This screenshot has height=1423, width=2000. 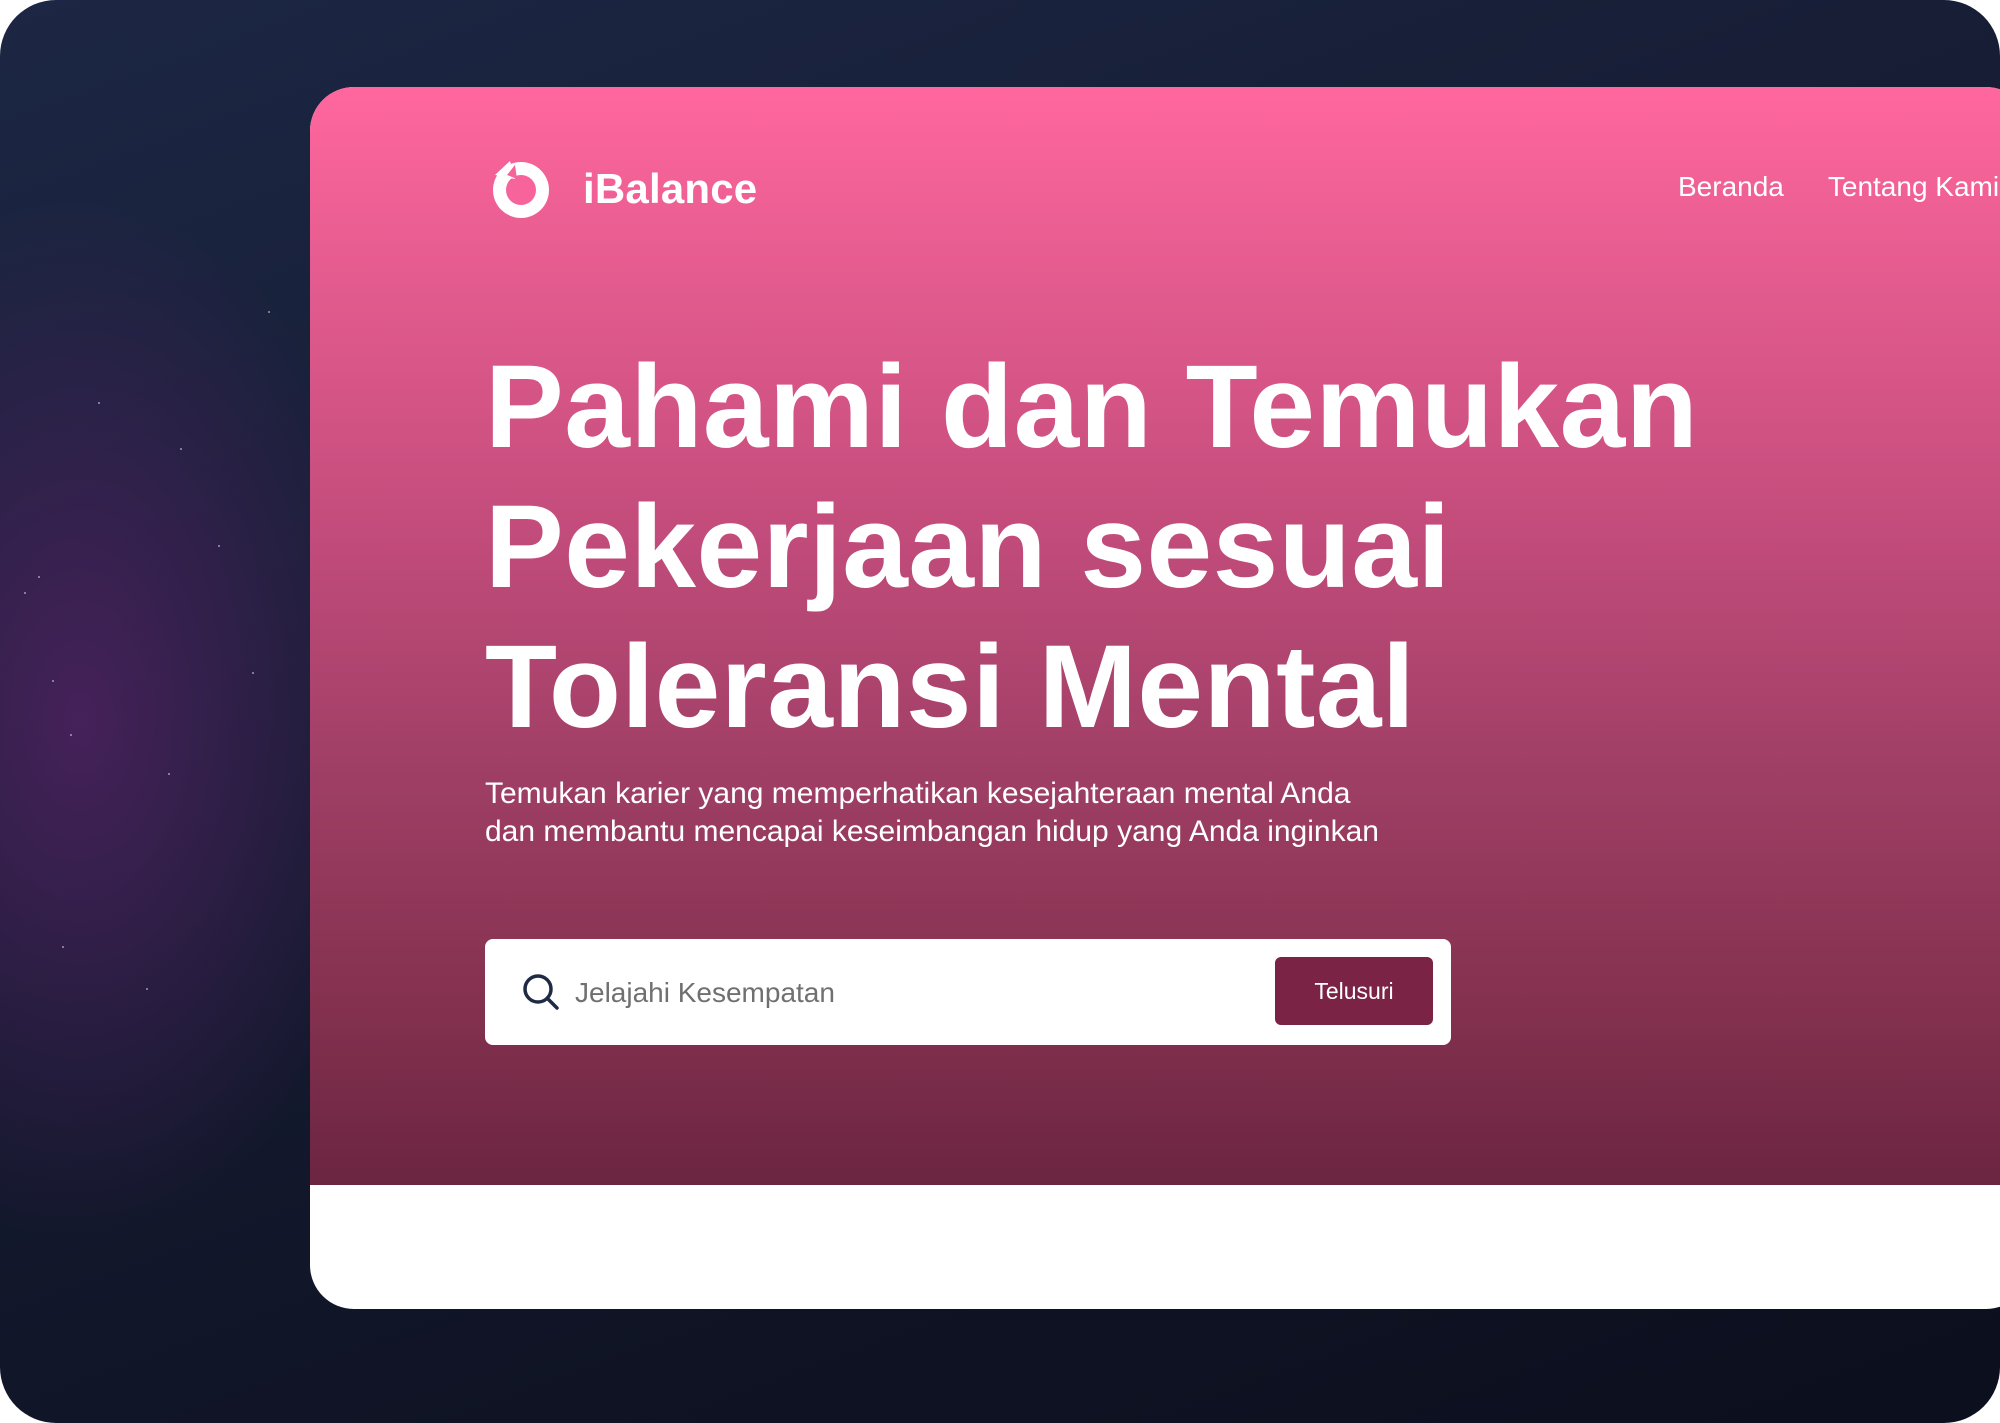 What do you see at coordinates (1913, 187) in the screenshot?
I see `nav-link-tentang-kami: Tentang Kami` at bounding box center [1913, 187].